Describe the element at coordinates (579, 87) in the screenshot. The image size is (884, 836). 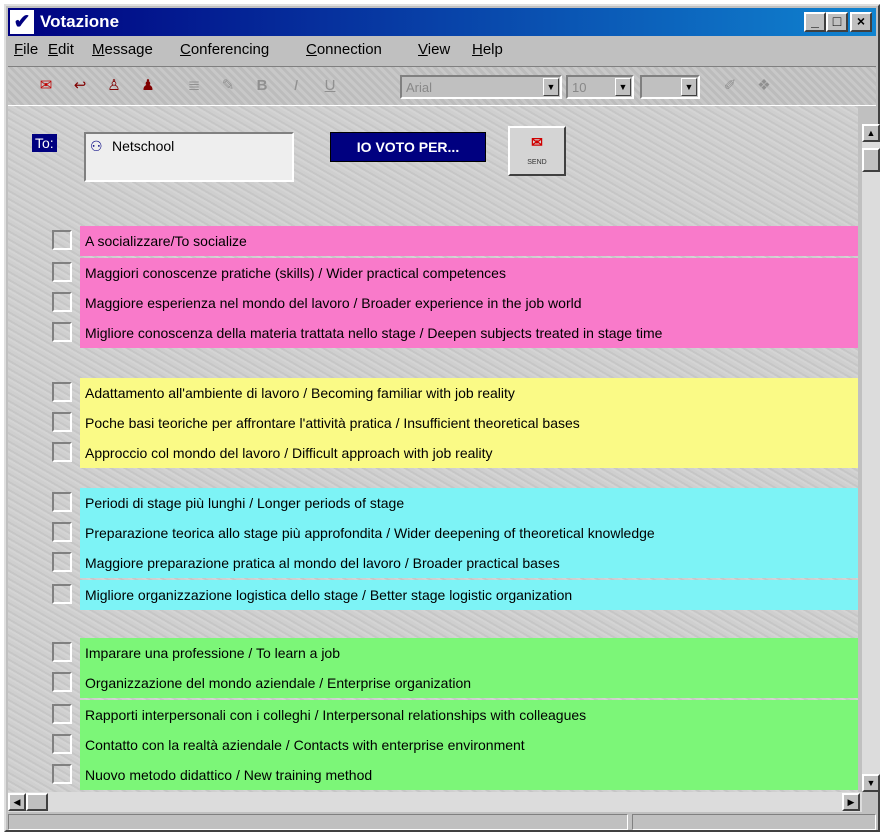
I see `font-size-value: 10` at that location.